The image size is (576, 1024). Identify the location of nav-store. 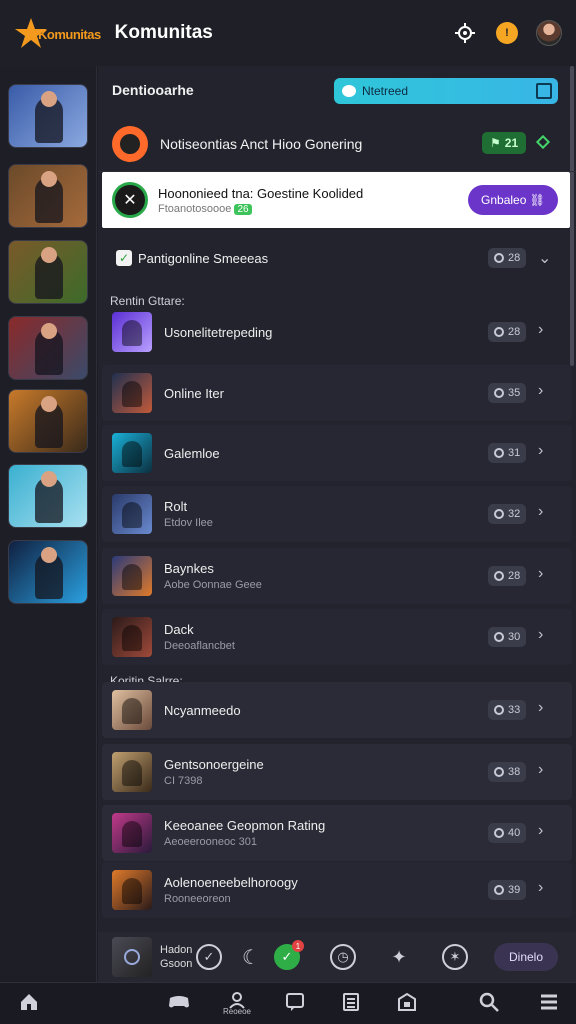
(407, 1004).